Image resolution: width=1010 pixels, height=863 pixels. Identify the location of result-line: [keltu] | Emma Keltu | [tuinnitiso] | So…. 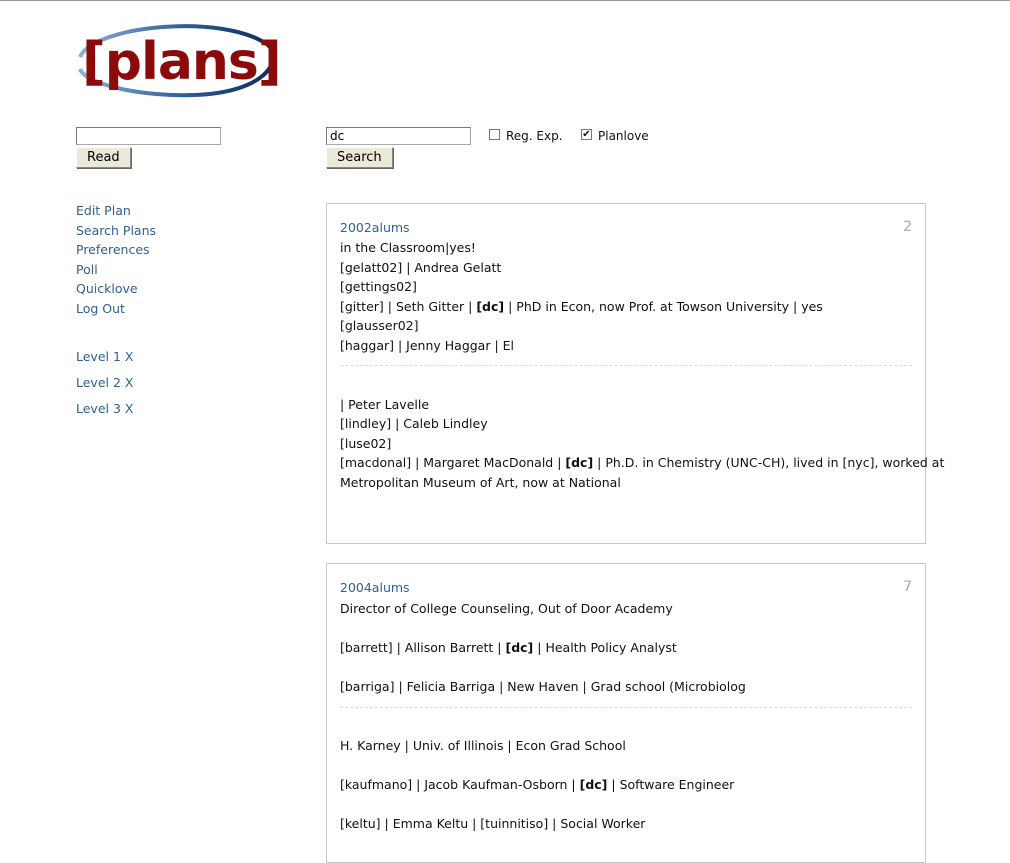
(493, 823).